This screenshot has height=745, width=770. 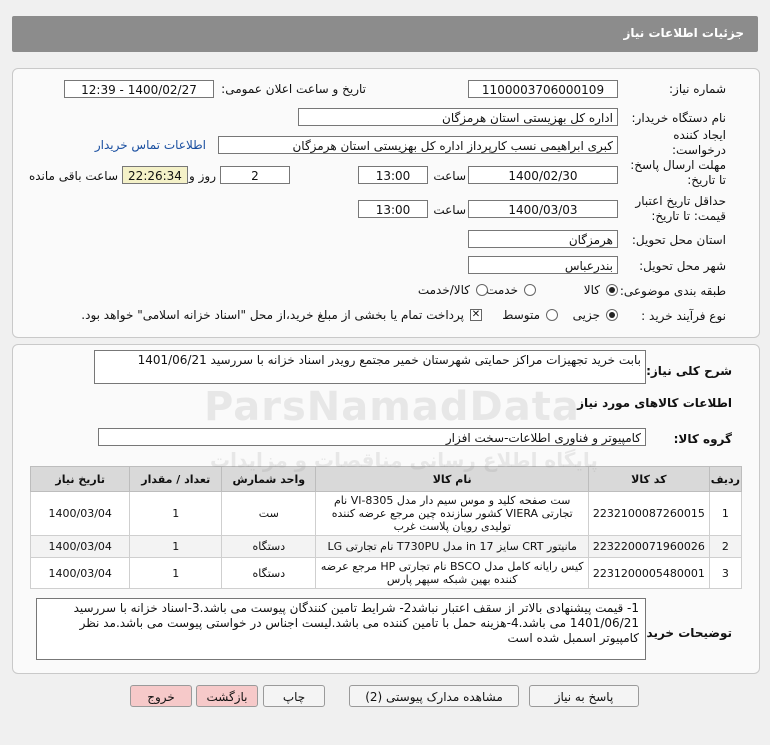 I want to click on col-row: ردیف, so click(x=725, y=479).